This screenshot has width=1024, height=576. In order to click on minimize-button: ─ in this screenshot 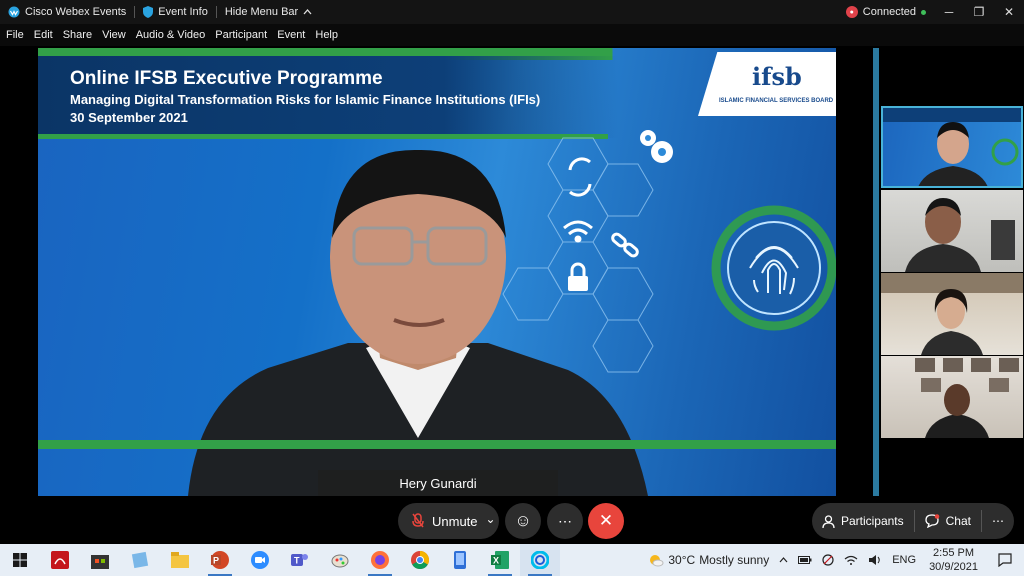, I will do `click(949, 12)`.